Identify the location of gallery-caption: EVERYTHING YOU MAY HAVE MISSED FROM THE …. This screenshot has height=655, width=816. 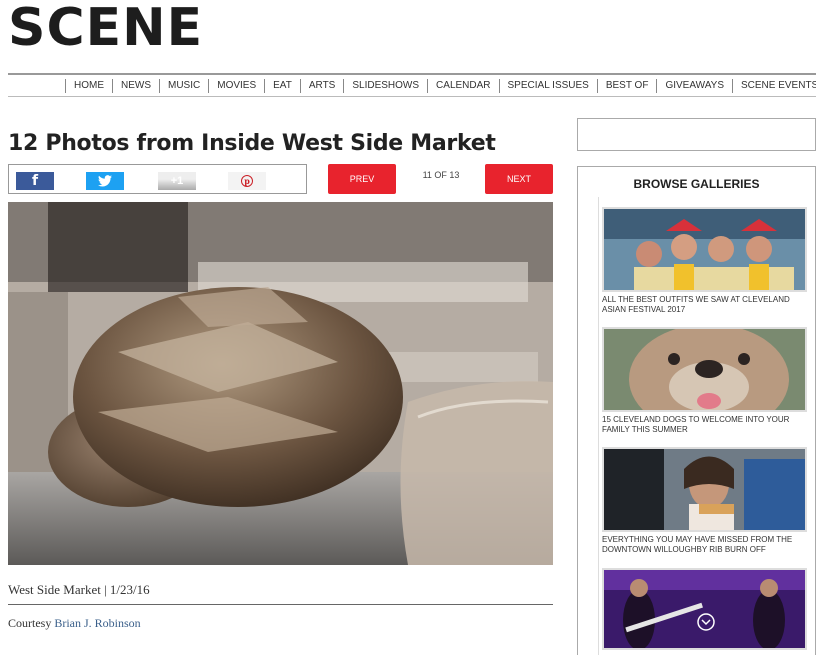
(704, 545).